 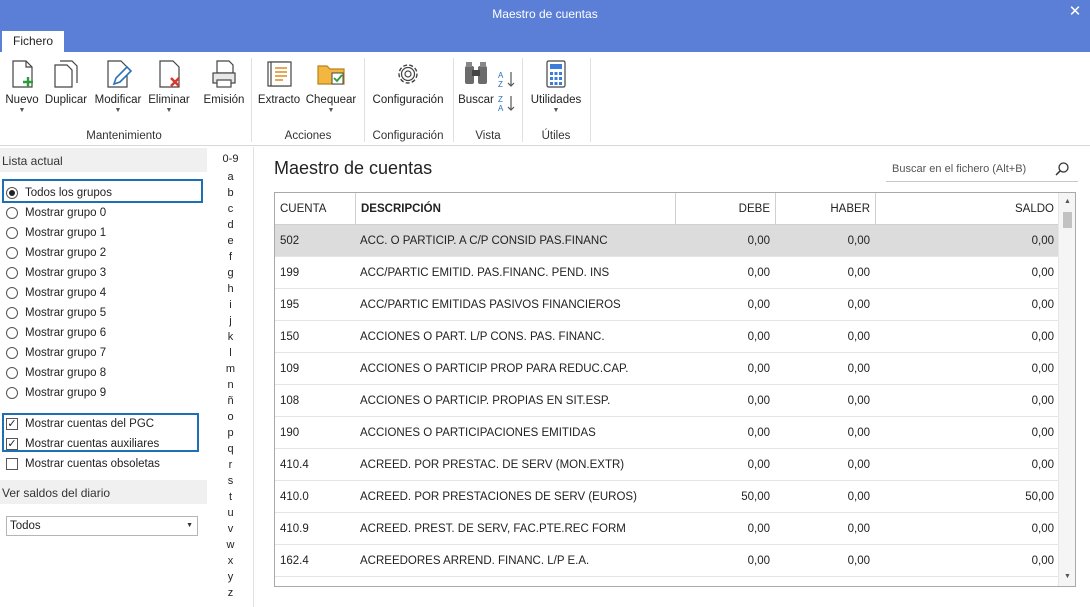 What do you see at coordinates (102, 526) in the screenshot?
I see `saldos-select: Todos ▼` at bounding box center [102, 526].